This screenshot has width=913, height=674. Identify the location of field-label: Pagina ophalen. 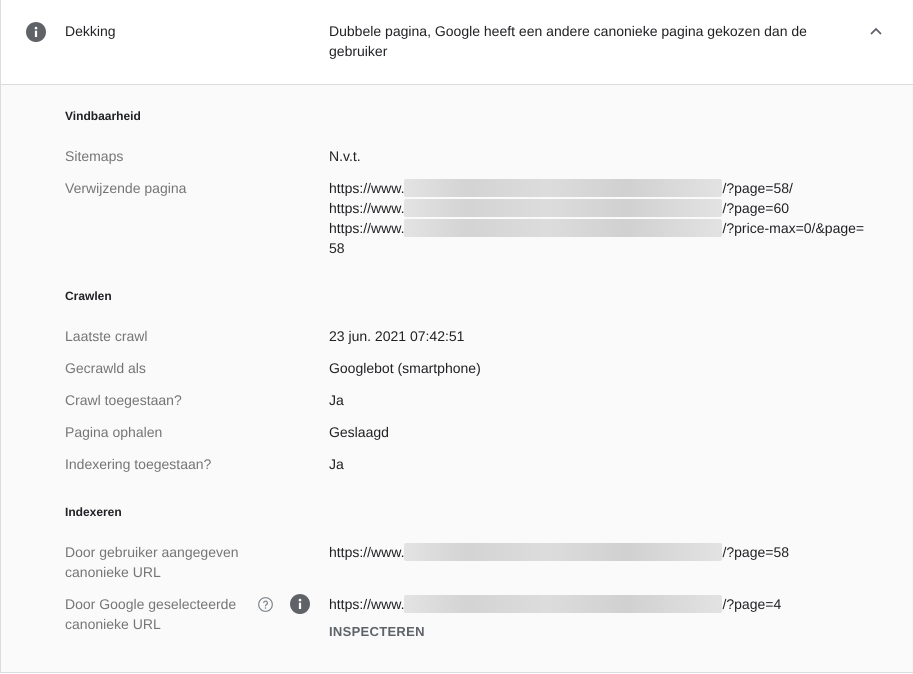
(113, 432).